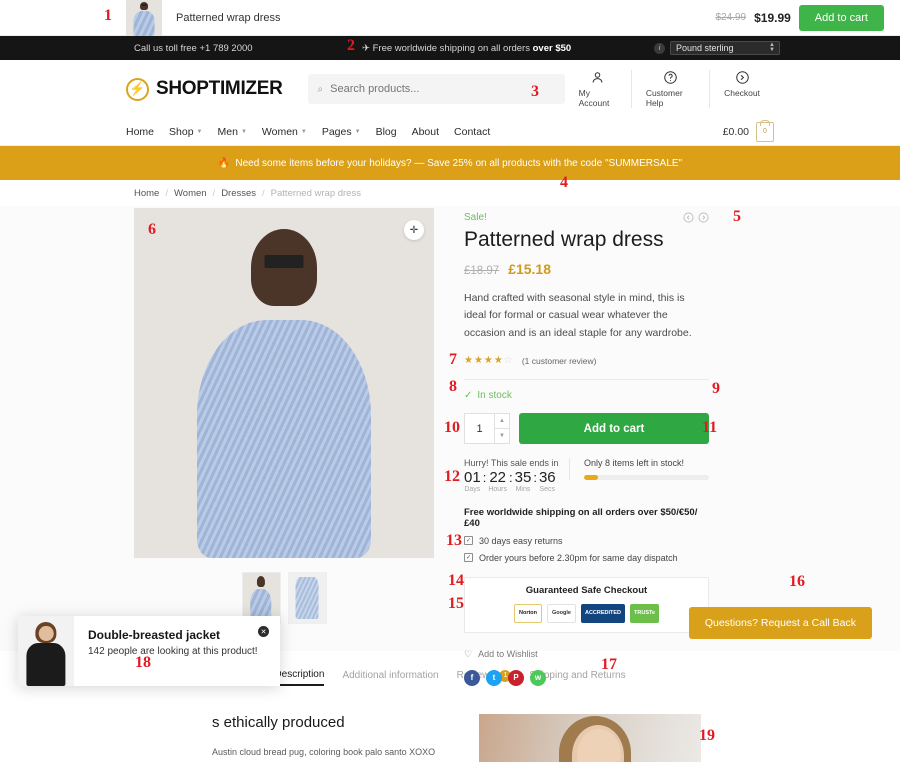  What do you see at coordinates (735, 131) in the screenshot?
I see `cart-total: £0.00` at bounding box center [735, 131].